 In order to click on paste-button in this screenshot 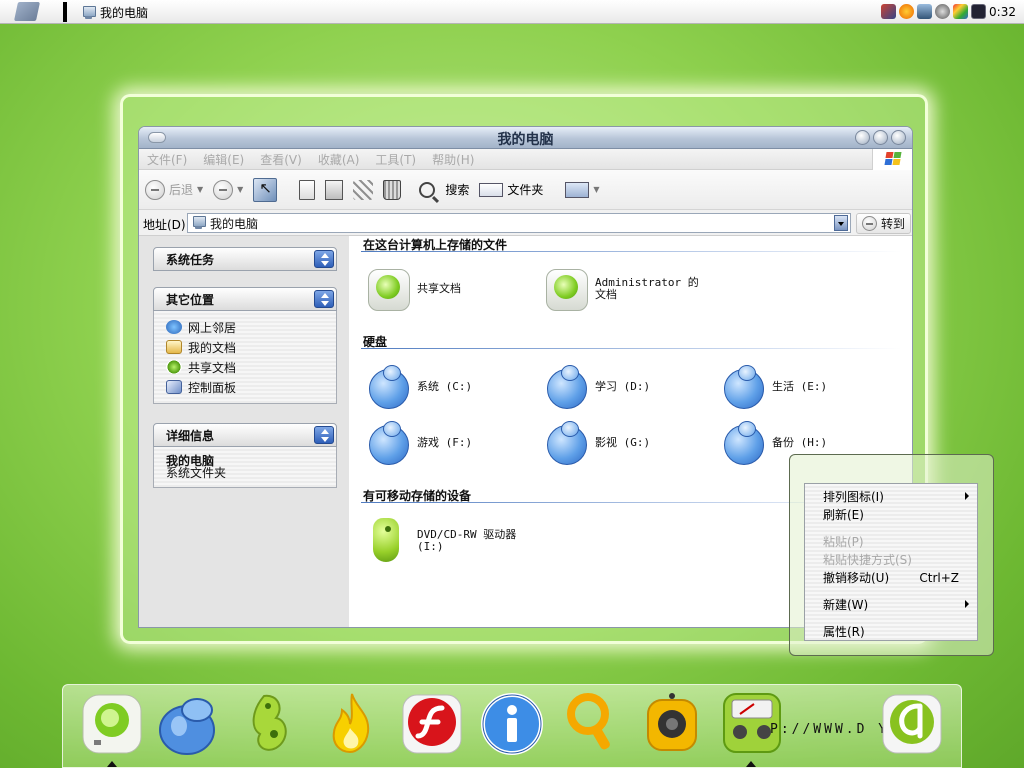, I will do `click(334, 189)`.